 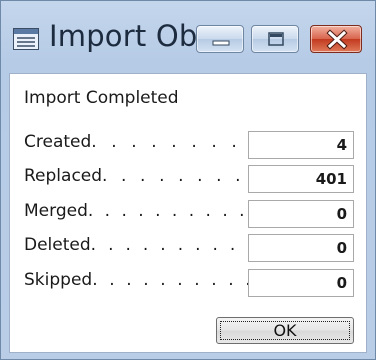 I want to click on replaced-label-text: Replaced, so click(x=63, y=176).